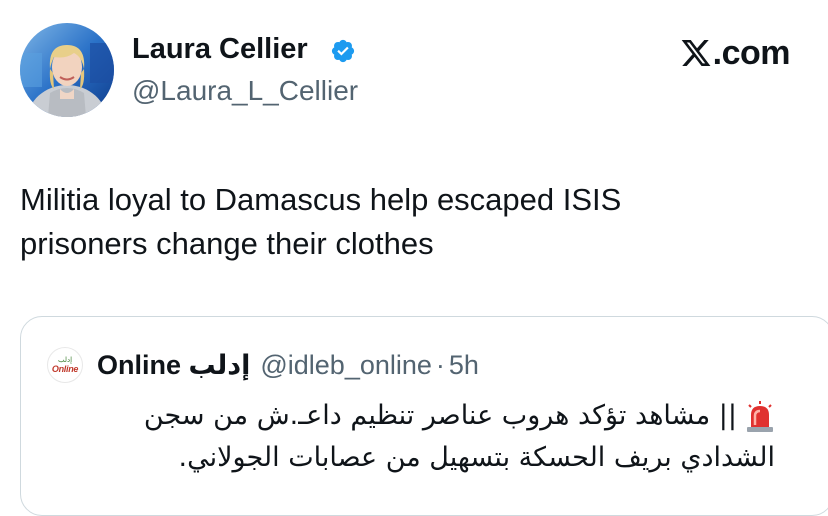 The width and height of the screenshot is (828, 516). I want to click on quoted-avatar: إدلب Online, so click(65, 365).